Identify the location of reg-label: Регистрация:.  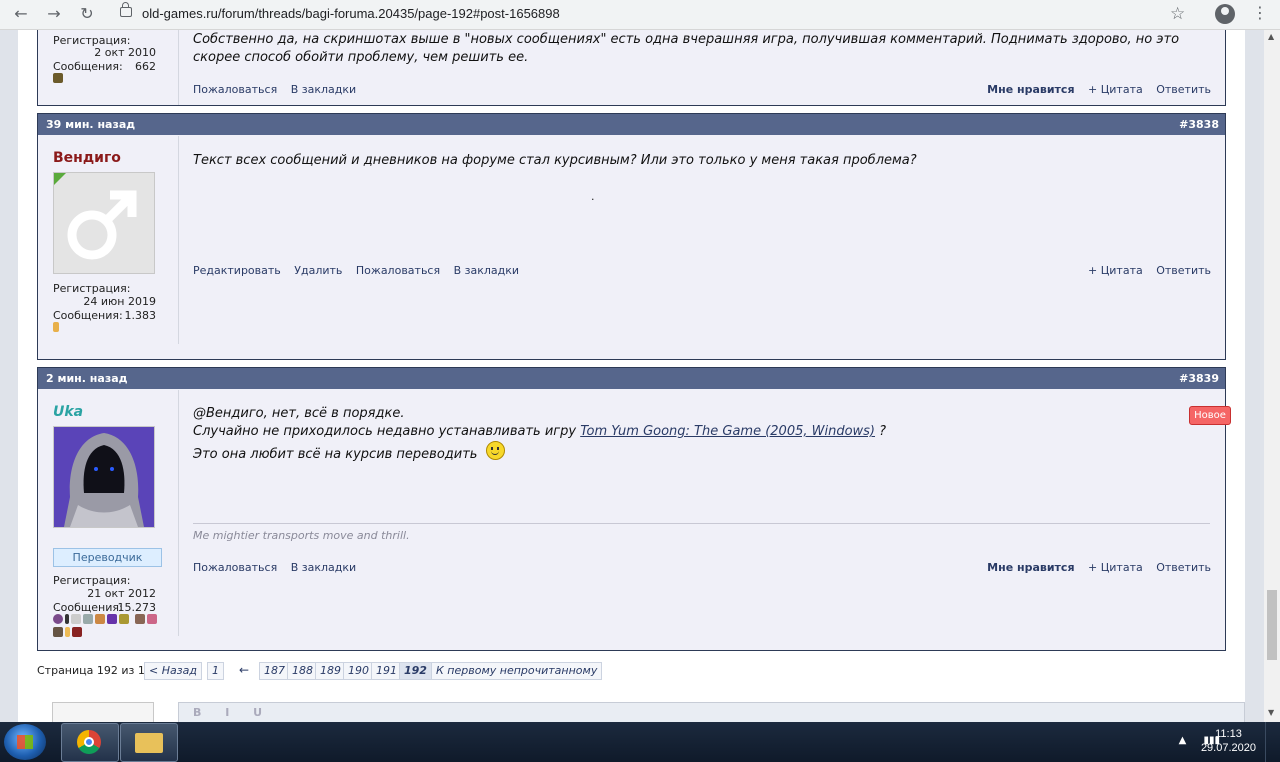
(92, 288).